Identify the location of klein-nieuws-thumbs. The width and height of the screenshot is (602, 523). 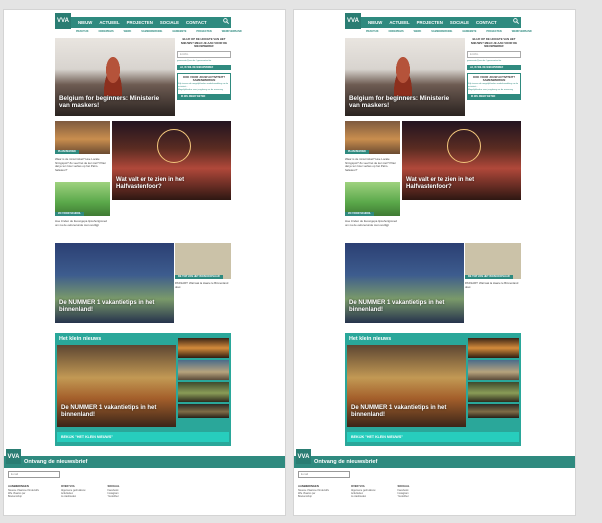
(493, 379).